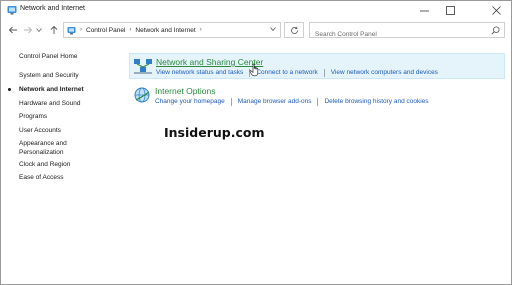 This screenshot has height=285, width=512. Describe the element at coordinates (12, 10) in the screenshot. I see `network-app-icon` at that location.